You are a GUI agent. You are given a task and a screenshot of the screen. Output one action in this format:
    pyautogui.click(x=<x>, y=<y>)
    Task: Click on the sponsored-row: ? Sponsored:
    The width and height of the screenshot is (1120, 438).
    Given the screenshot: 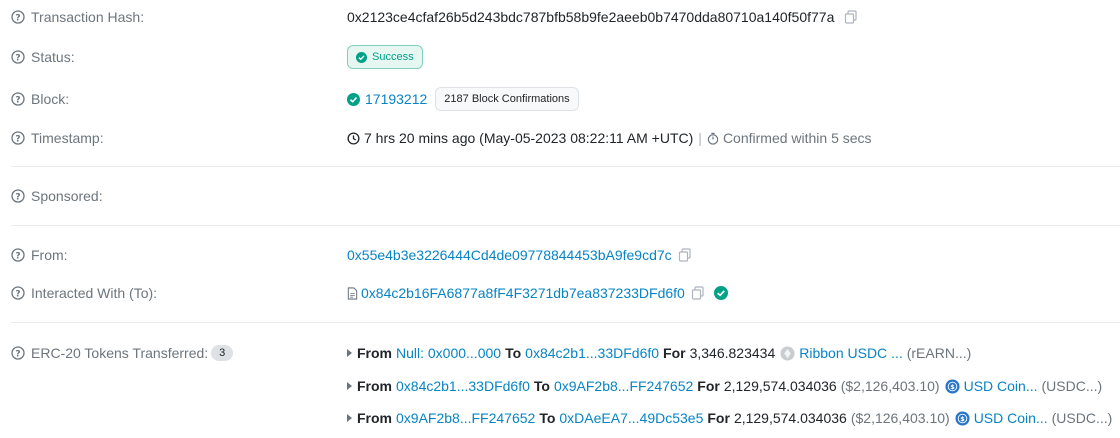 What is the action you would take?
    pyautogui.click(x=560, y=196)
    